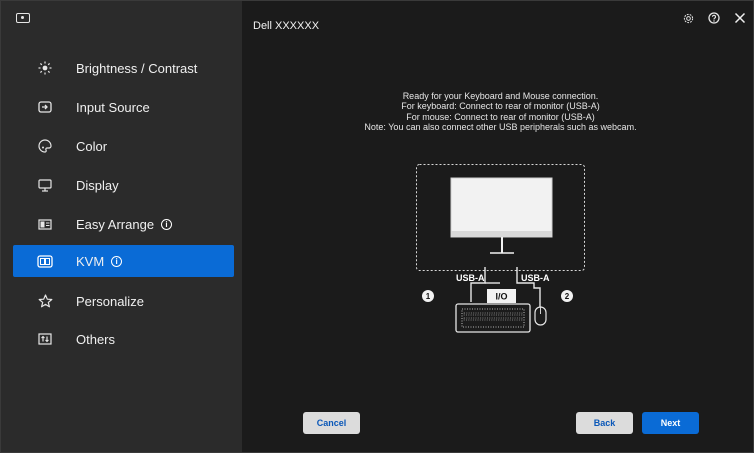  I want to click on sidebar-item-personalize: Personalize, so click(123, 301).